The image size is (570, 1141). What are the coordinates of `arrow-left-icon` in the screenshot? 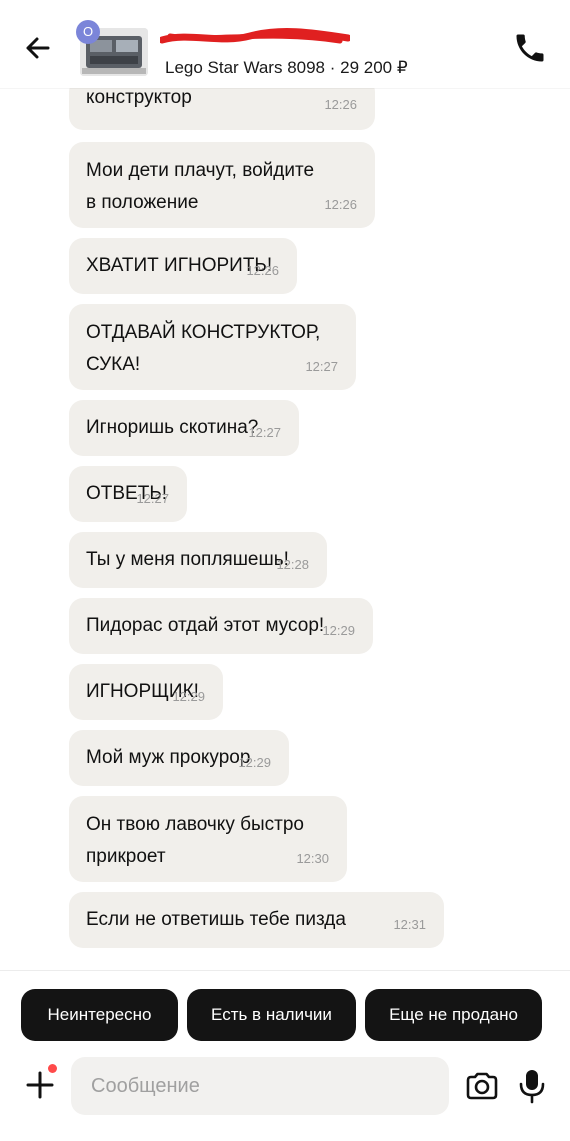 It's located at (38, 48).